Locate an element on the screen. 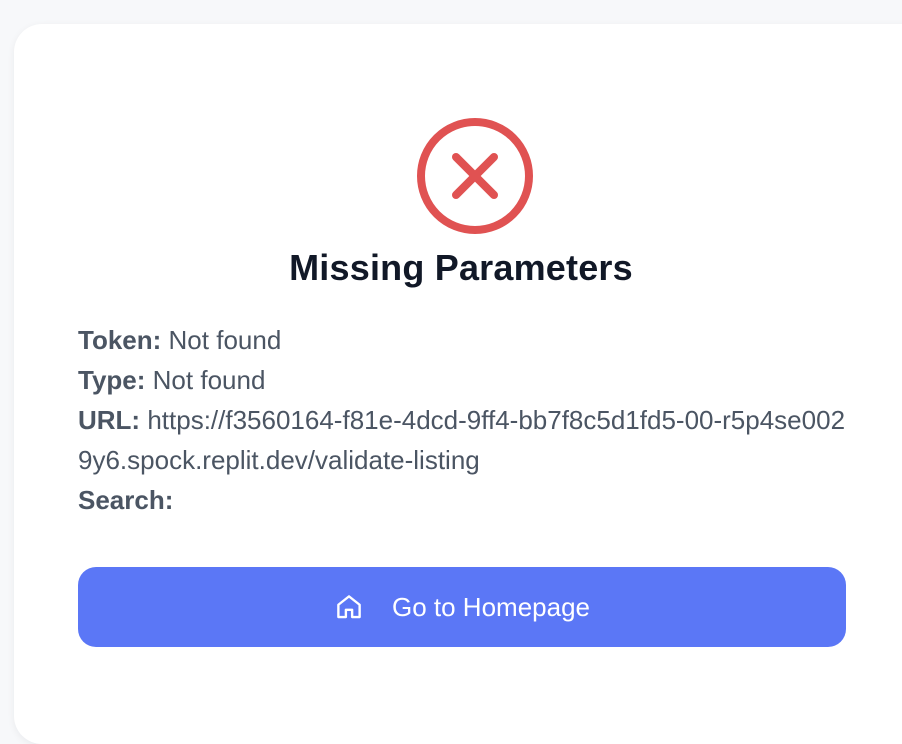 This screenshot has width=902, height=744. go-to-homepage-button: Go to Homepage is located at coordinates (462, 607).